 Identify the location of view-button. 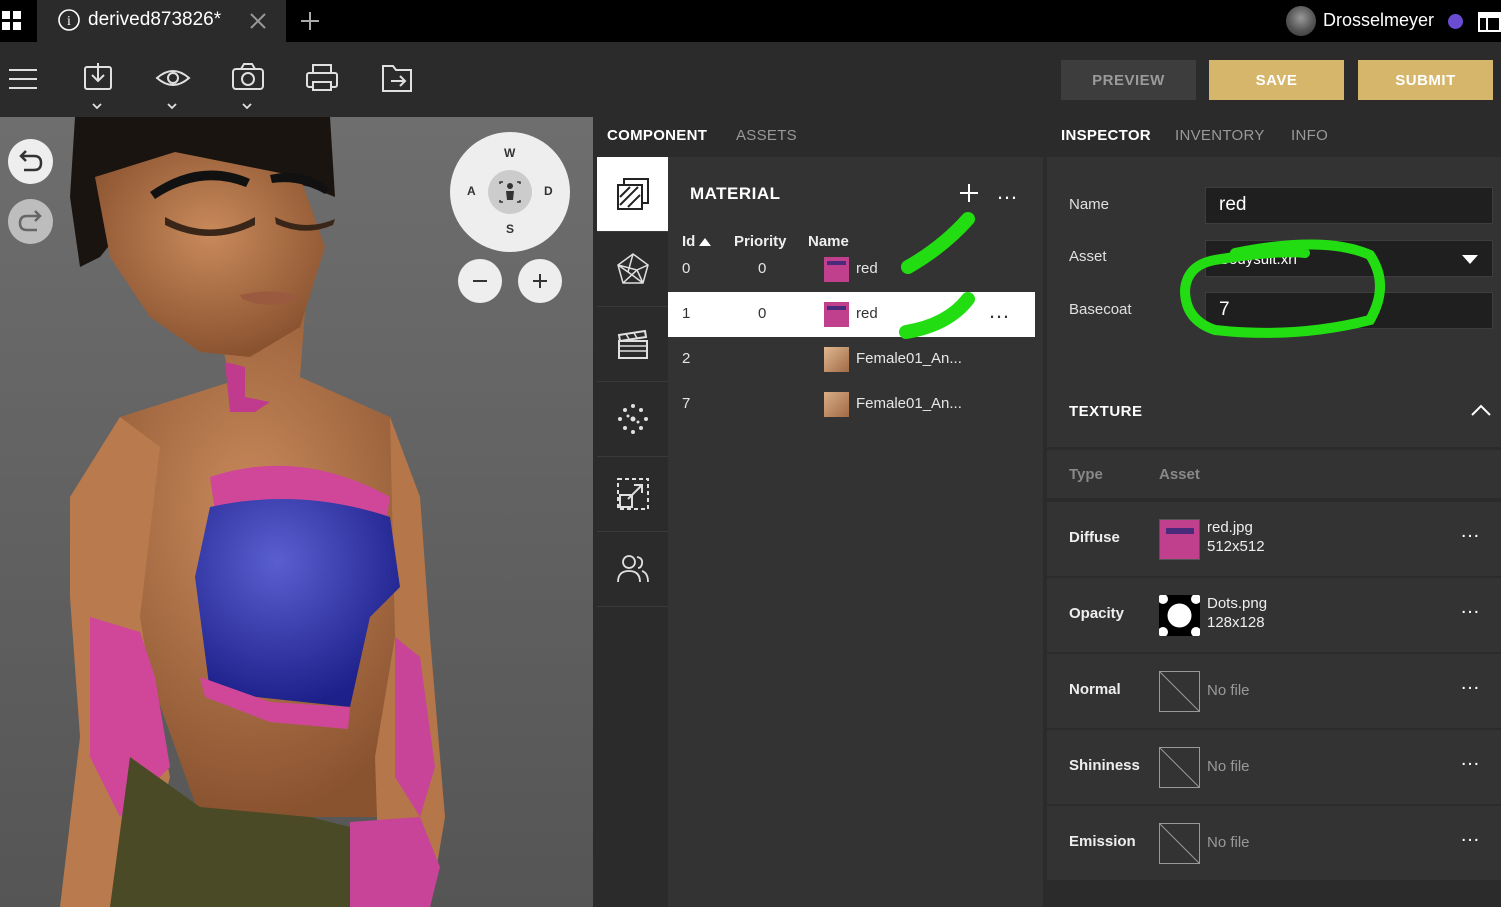
(175, 85).